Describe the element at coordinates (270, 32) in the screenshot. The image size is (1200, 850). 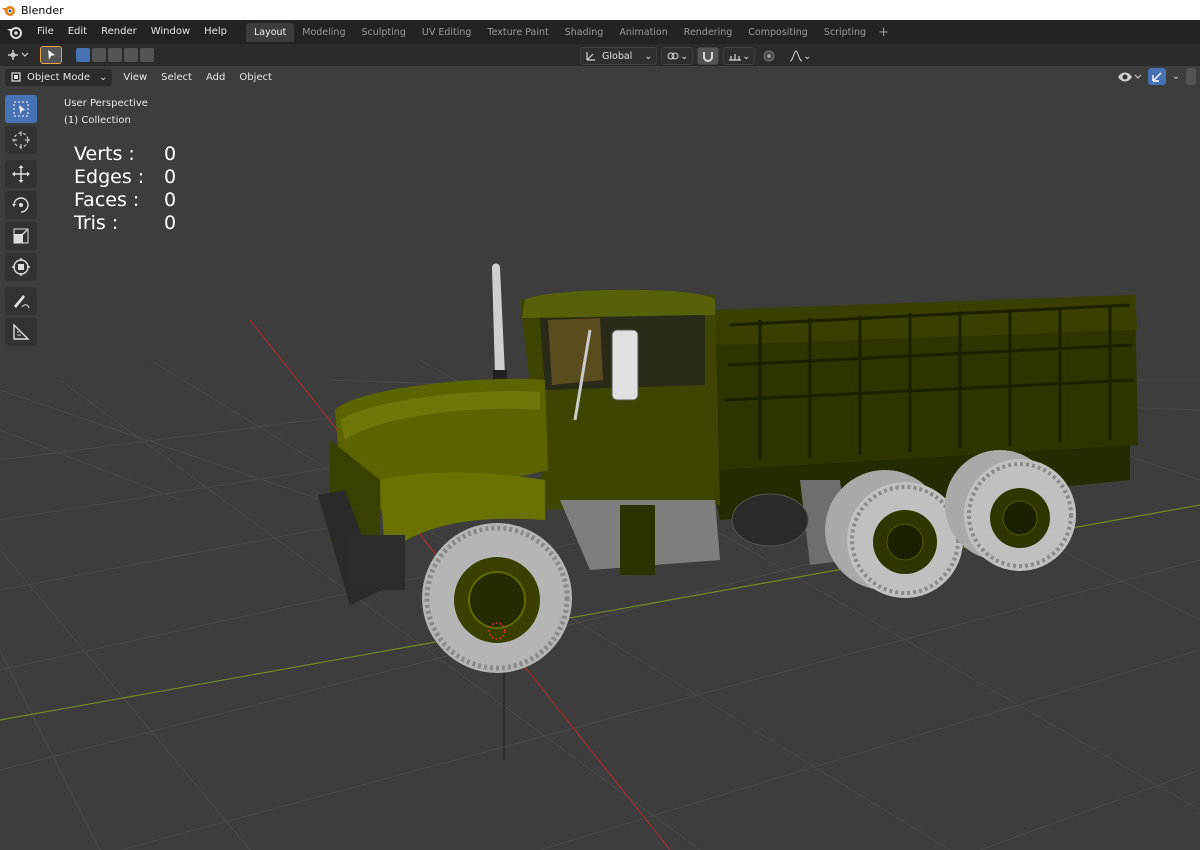
I see `tab-layout: Layout` at that location.